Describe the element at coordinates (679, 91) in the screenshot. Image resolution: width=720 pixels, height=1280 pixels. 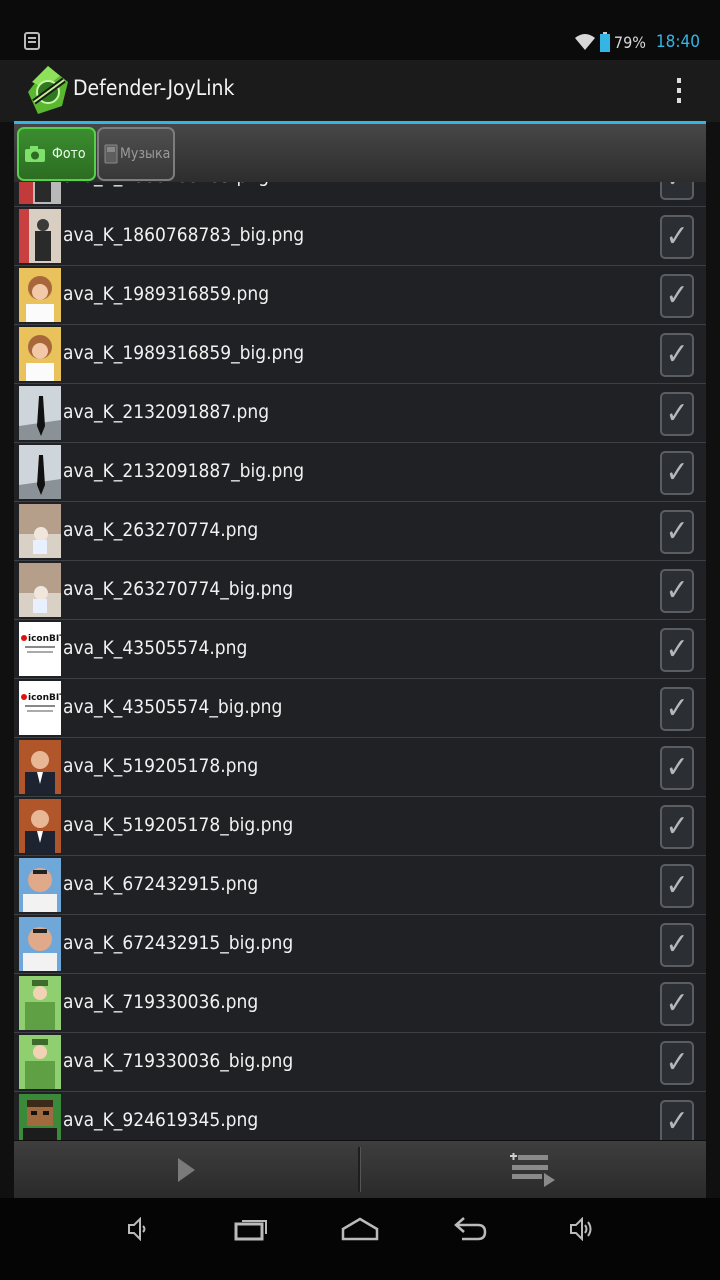
I see `overflow-menu-icon` at that location.